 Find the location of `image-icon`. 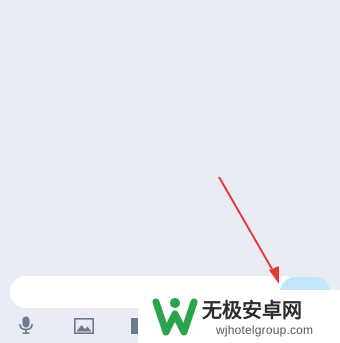

image-icon is located at coordinates (84, 326).